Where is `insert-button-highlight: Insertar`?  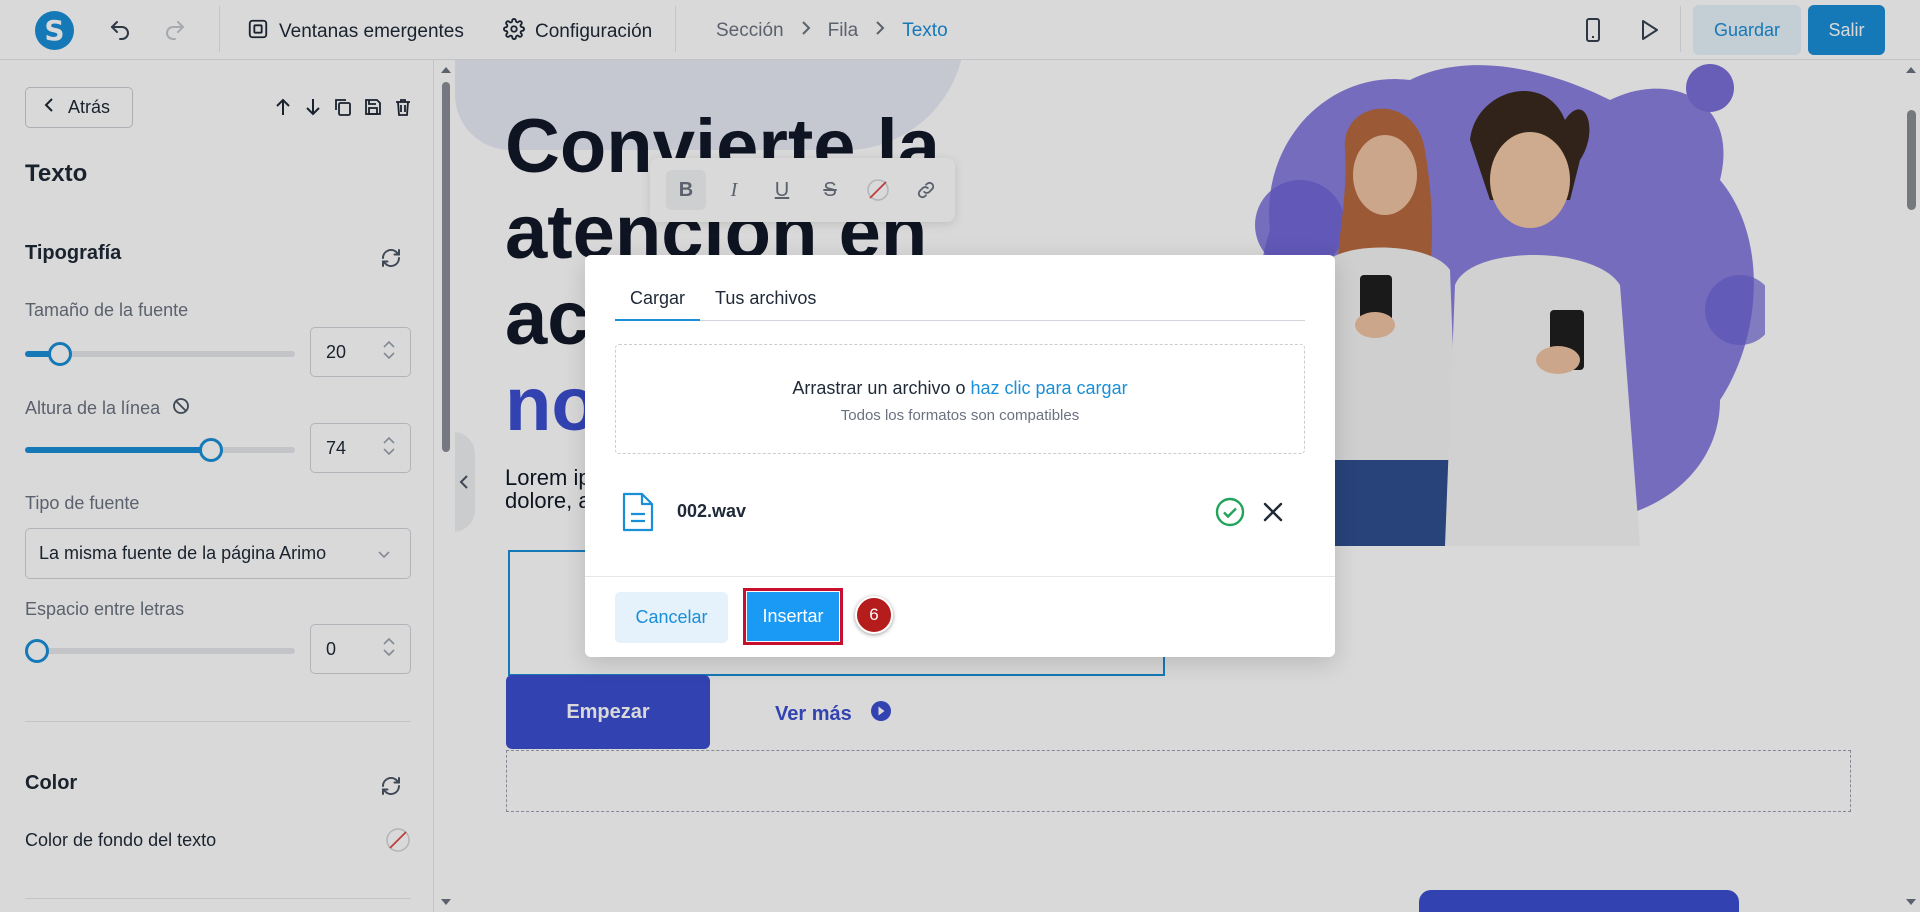
insert-button-highlight: Insertar is located at coordinates (793, 616).